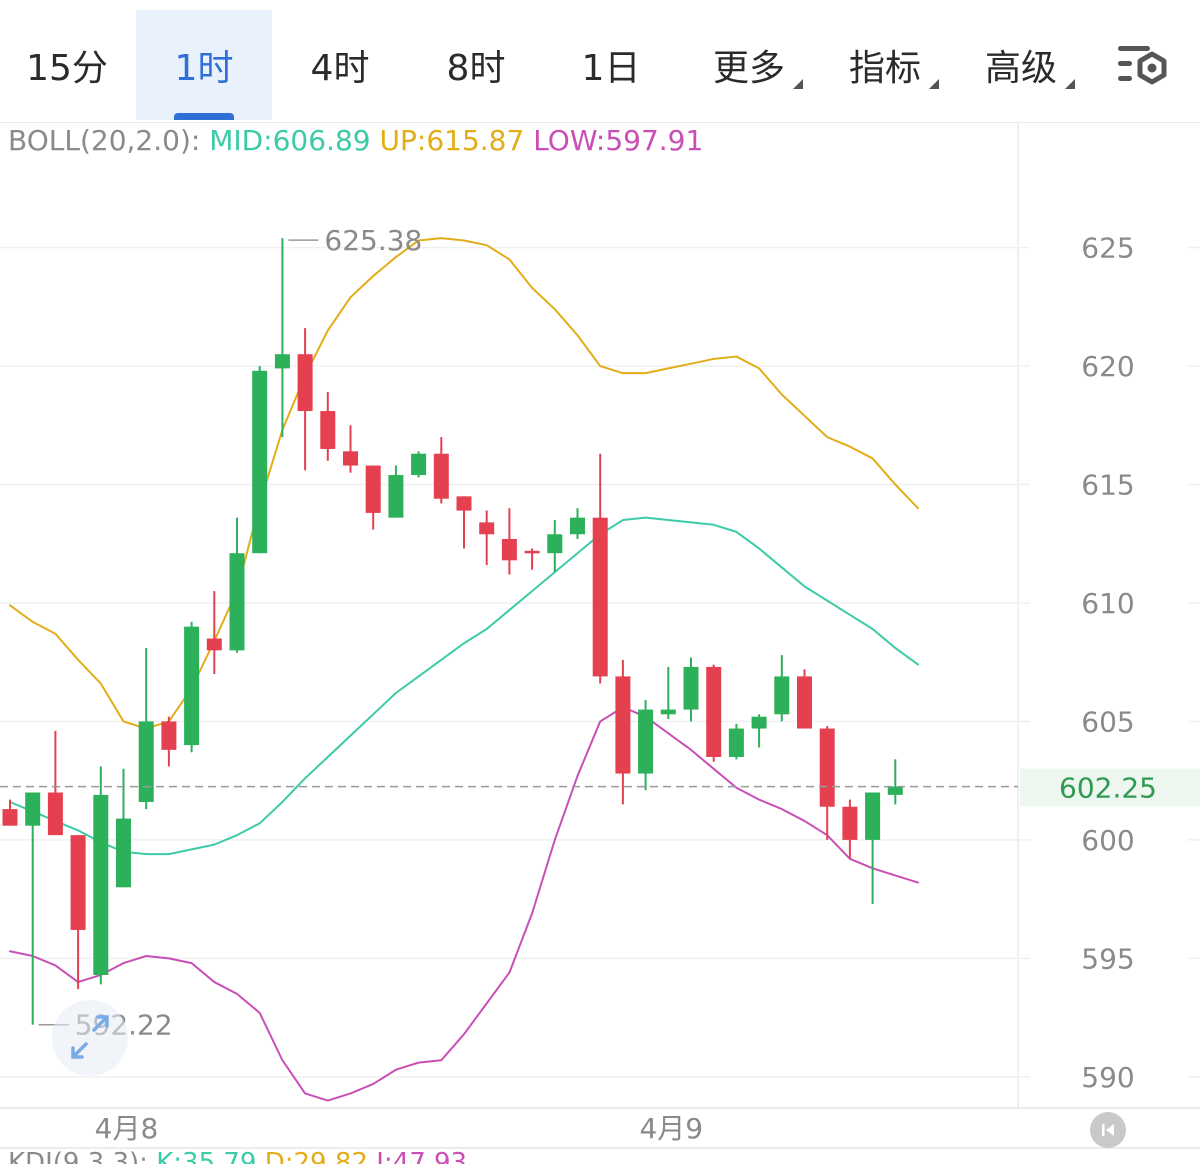 The image size is (1200, 1164). I want to click on x-tick-label: 4月8, so click(127, 1128).